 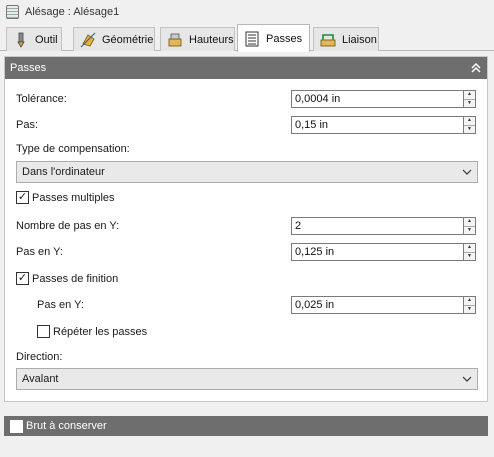 What do you see at coordinates (46, 39) in the screenshot?
I see `tab-outil-label: Outil` at bounding box center [46, 39].